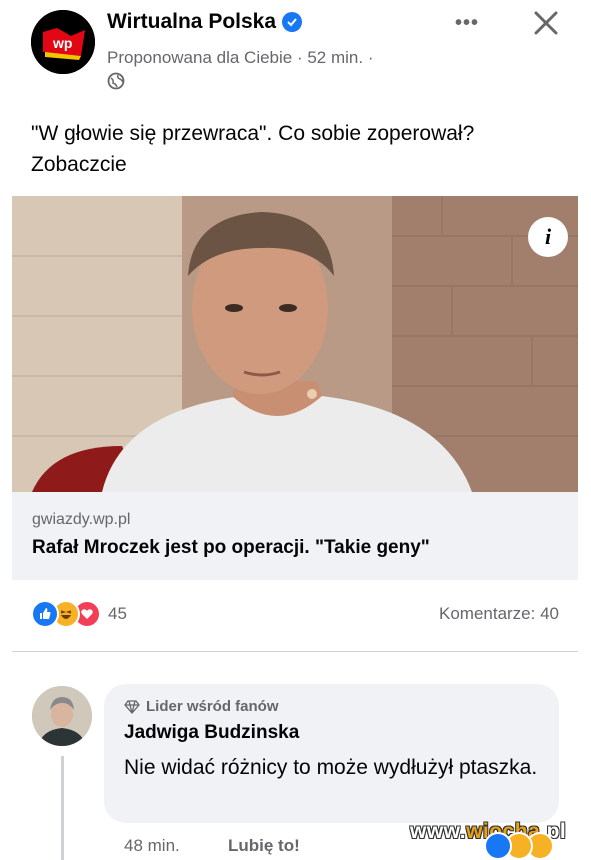 Image resolution: width=591 pixels, height=860 pixels. Describe the element at coordinates (62, 808) in the screenshot. I see `thread-line` at that location.